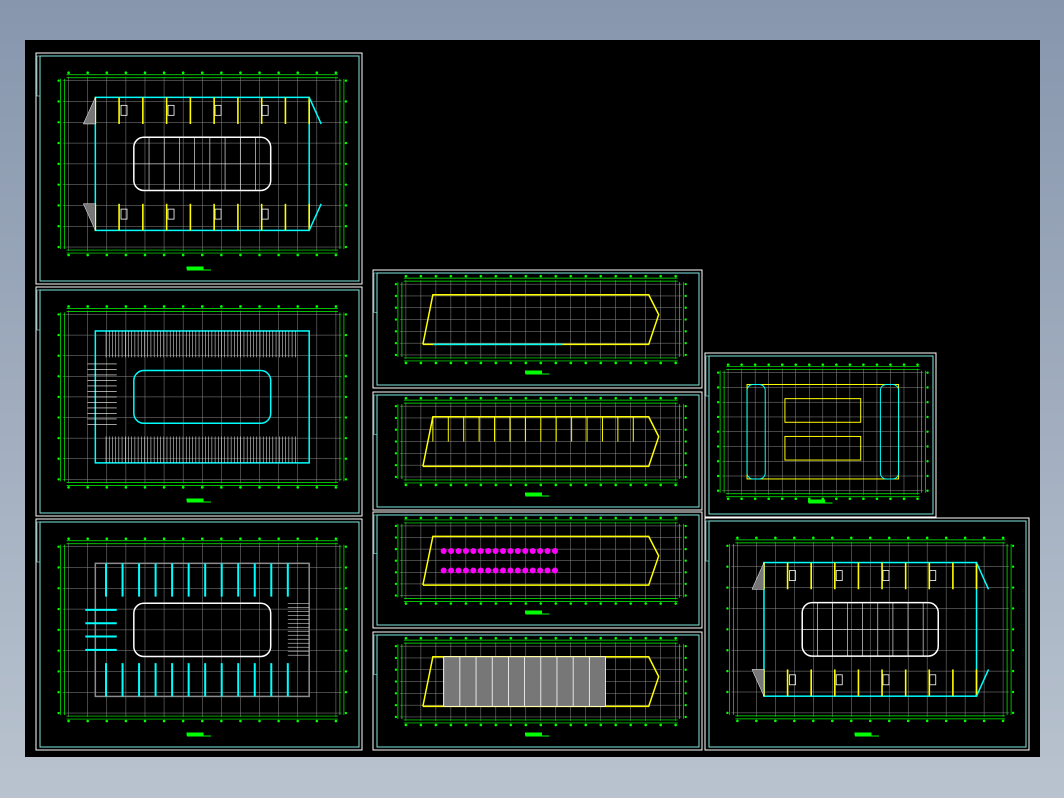 The image size is (1064, 798). What do you see at coordinates (863, 734) in the screenshot?
I see `drawing-title-mark` at bounding box center [863, 734].